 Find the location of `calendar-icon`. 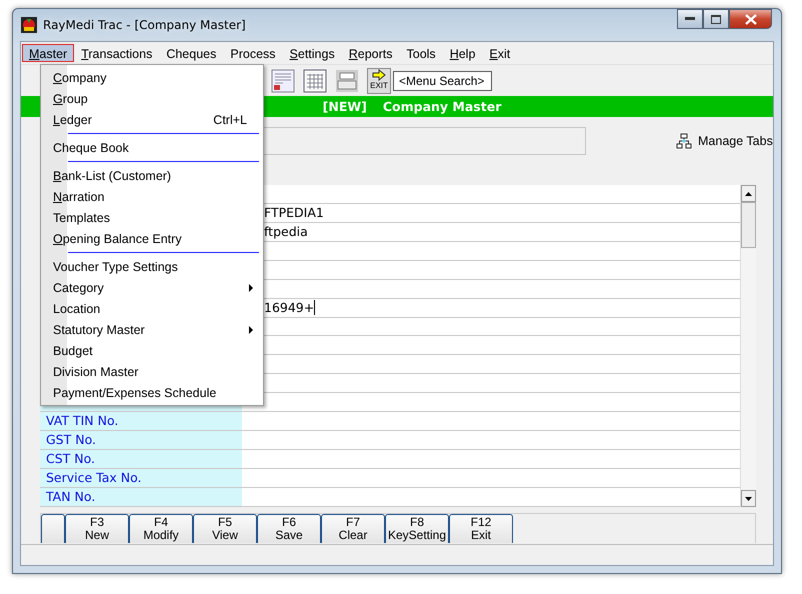

calendar-icon is located at coordinates (315, 80).